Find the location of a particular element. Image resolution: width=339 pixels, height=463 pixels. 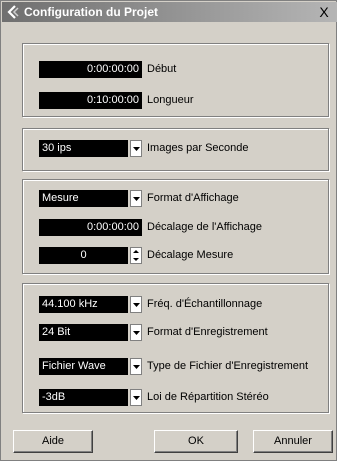

sample-rate-select: 44.100 kHz is located at coordinates (90, 304).